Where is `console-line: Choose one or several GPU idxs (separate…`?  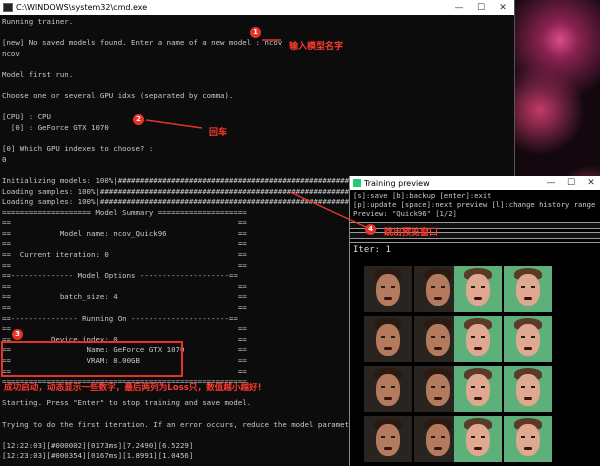
console-line: Choose one or several GPU idxs (separate… is located at coordinates (118, 96).